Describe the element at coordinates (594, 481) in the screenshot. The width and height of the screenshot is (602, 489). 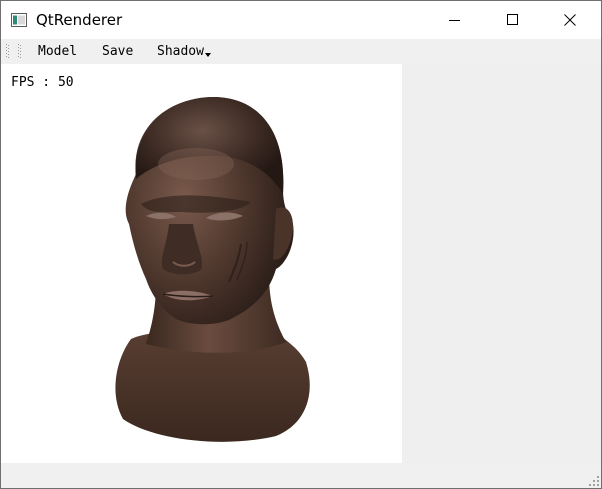
I see `resize-grip-icon` at that location.